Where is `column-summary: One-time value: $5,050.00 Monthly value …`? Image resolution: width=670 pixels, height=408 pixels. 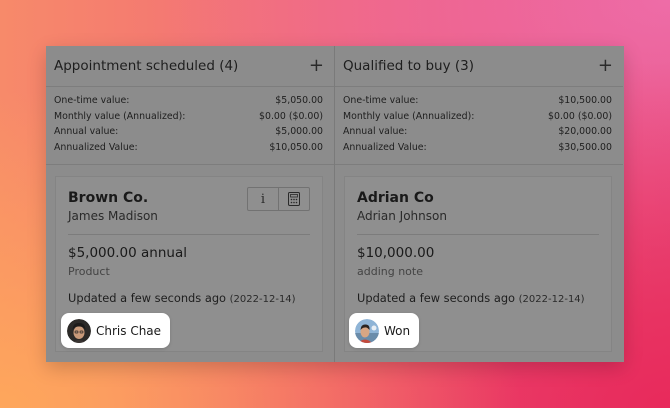
column-summary: One-time value: $5,050.00 Monthly value … is located at coordinates (190, 126).